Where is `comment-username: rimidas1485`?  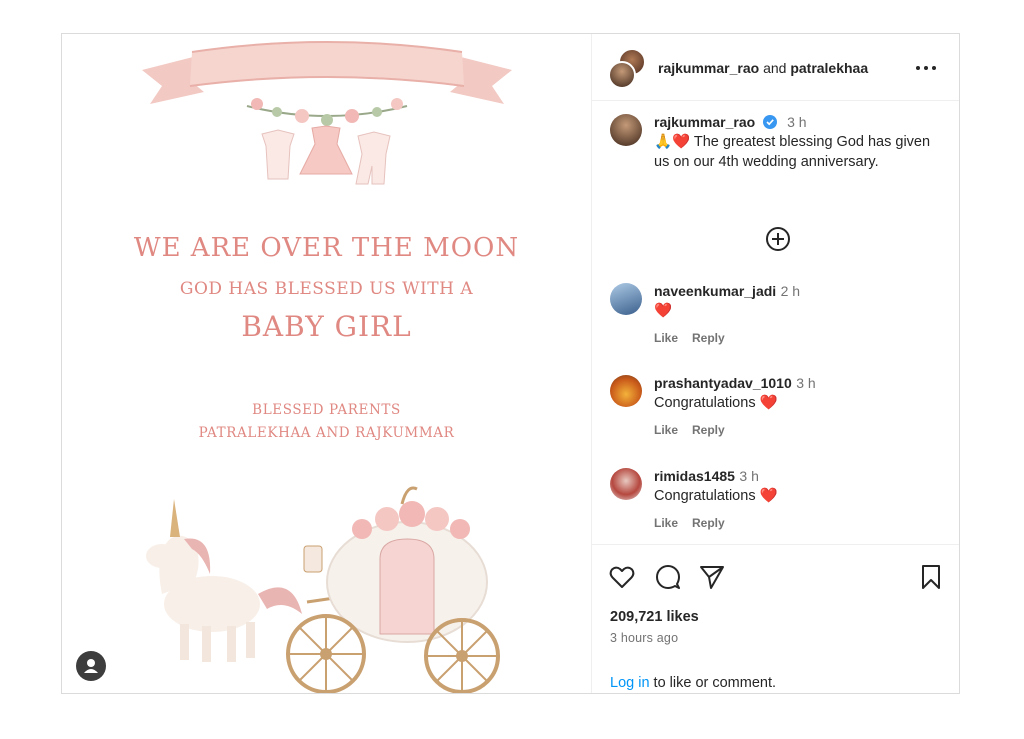 comment-username: rimidas1485 is located at coordinates (694, 476).